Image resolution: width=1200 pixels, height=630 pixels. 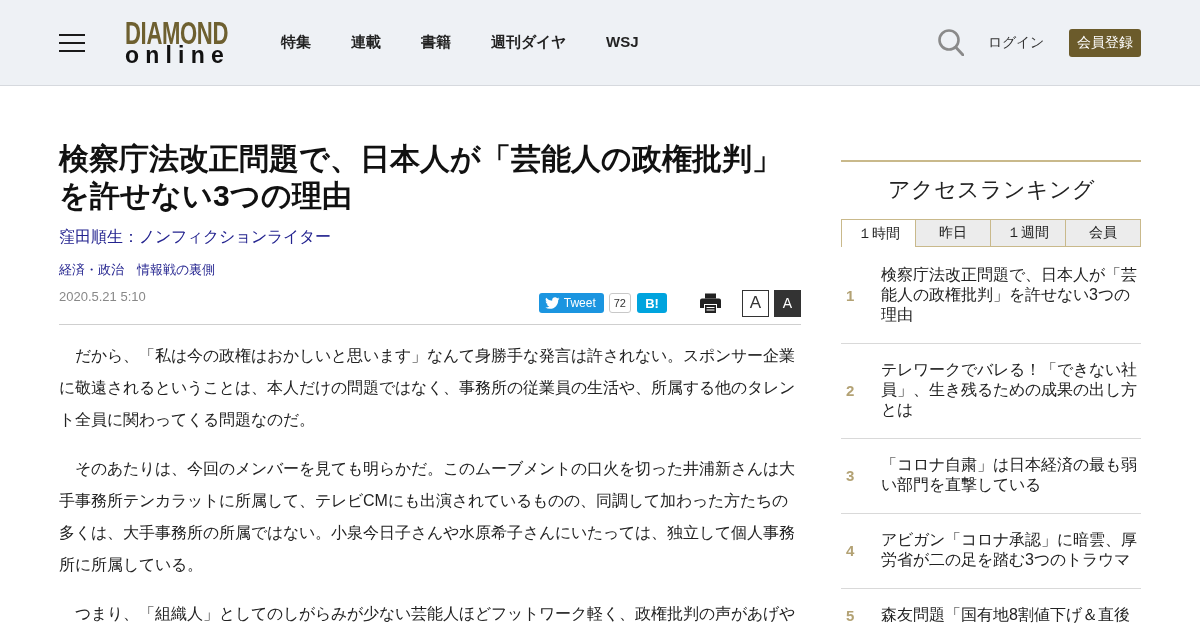 I want to click on rank-number: 2, so click(x=850, y=390).